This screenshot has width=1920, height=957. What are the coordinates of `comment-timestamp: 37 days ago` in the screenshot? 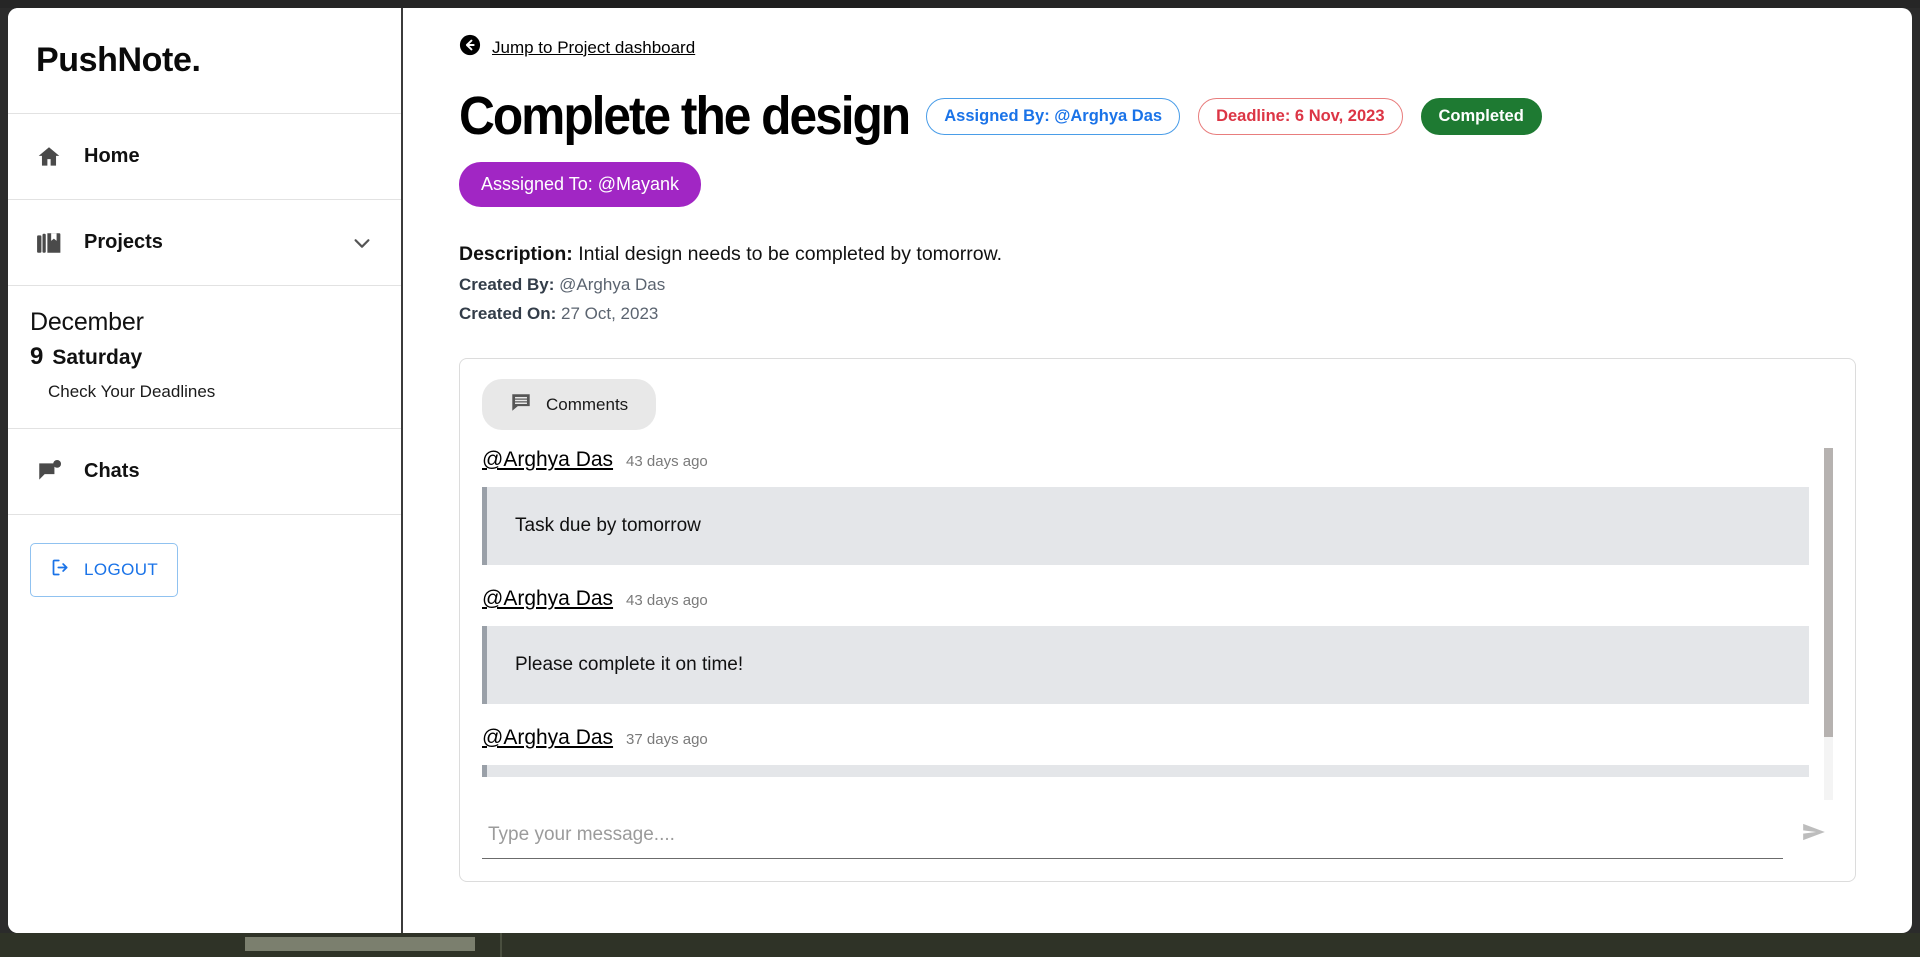 It's located at (667, 740).